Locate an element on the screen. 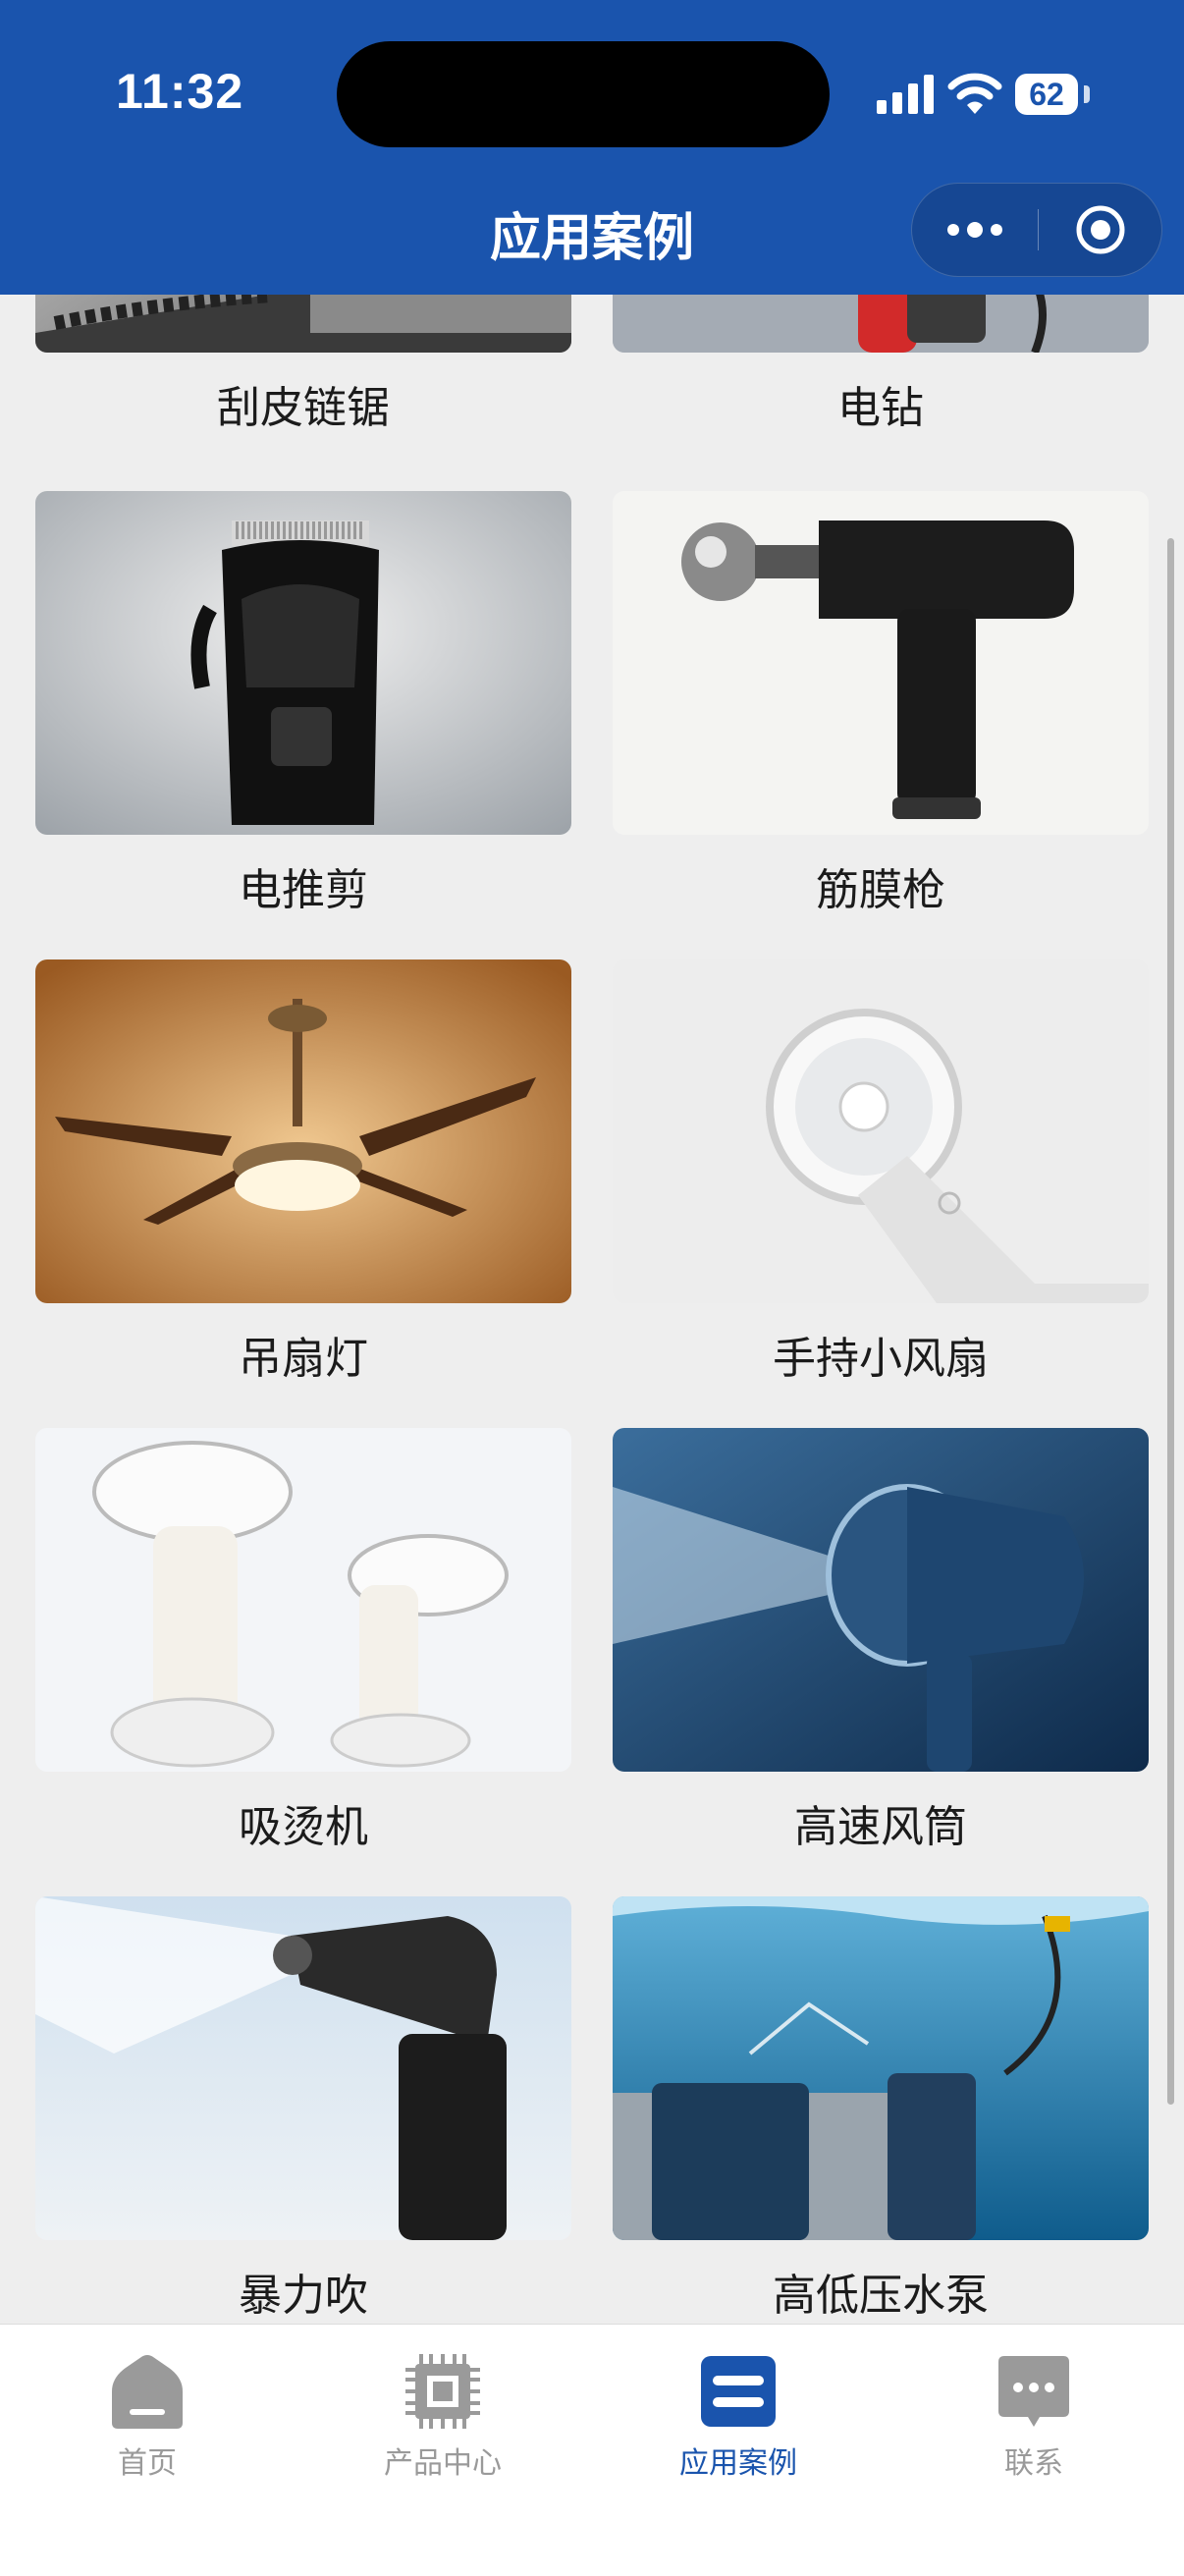 This screenshot has width=1184, height=2576. case-label: 吸烫机 is located at coordinates (303, 1827).